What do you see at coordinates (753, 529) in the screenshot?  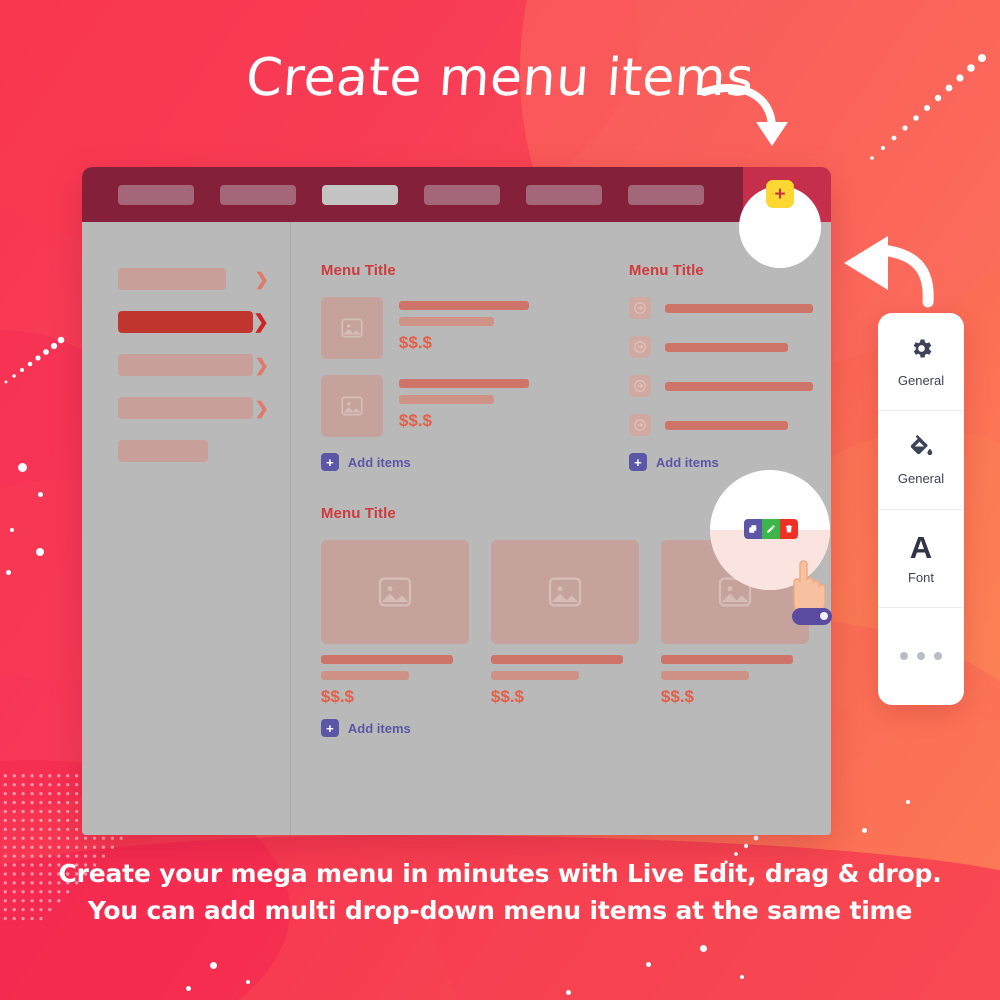 I see `duplicate-button` at bounding box center [753, 529].